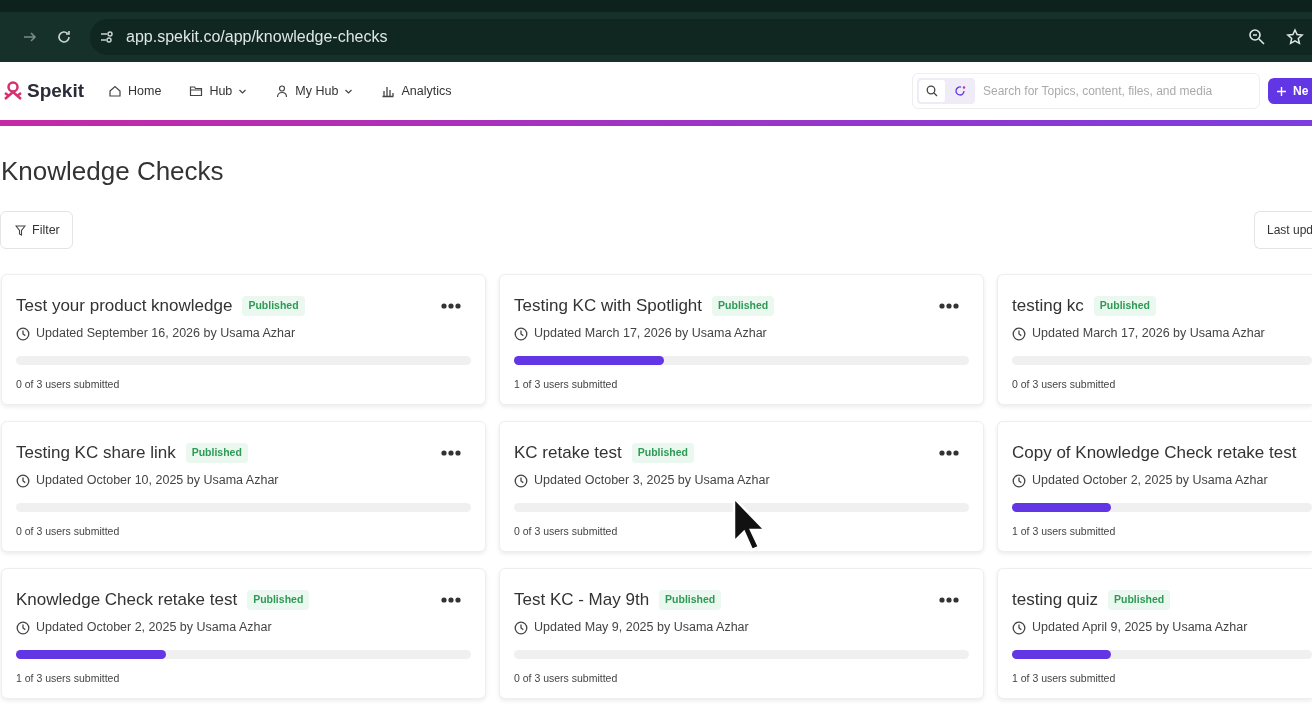 This screenshot has width=1312, height=720. Describe the element at coordinates (388, 91) in the screenshot. I see `bar-chart-icon` at that location.